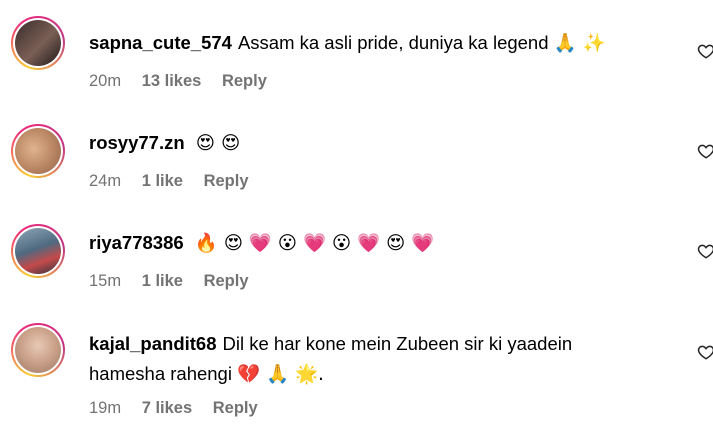  What do you see at coordinates (105, 408) in the screenshot?
I see `comment-time: 19m` at bounding box center [105, 408].